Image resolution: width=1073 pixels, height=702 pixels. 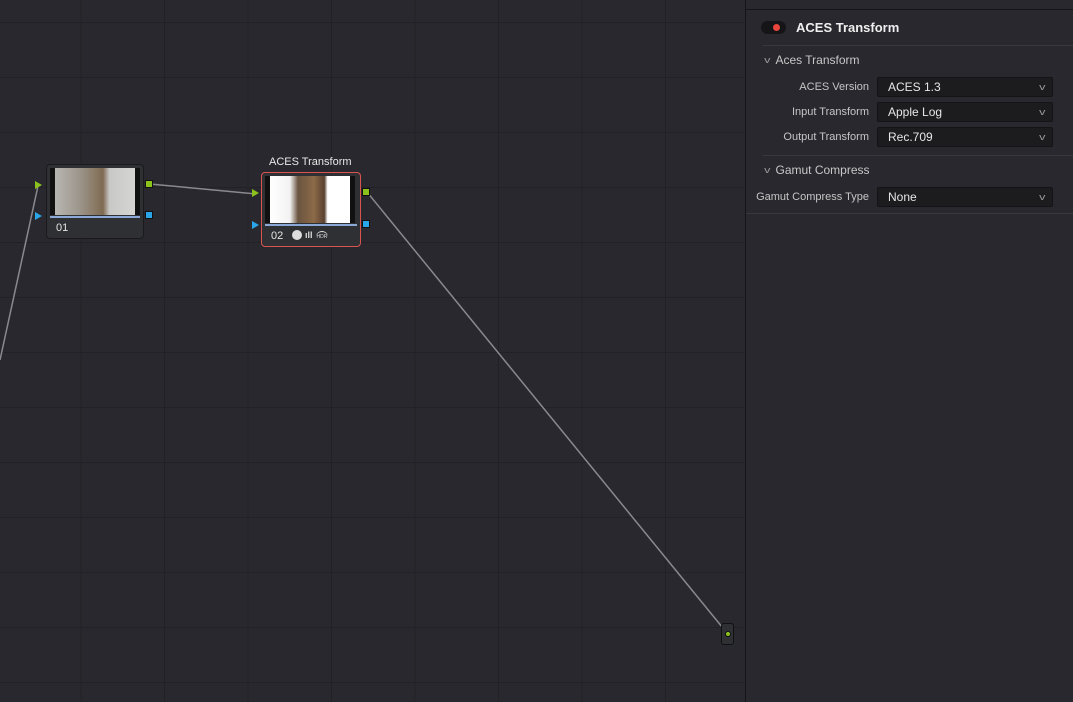 What do you see at coordinates (310, 162) in the screenshot?
I see `node-title: ACES Transform` at bounding box center [310, 162].